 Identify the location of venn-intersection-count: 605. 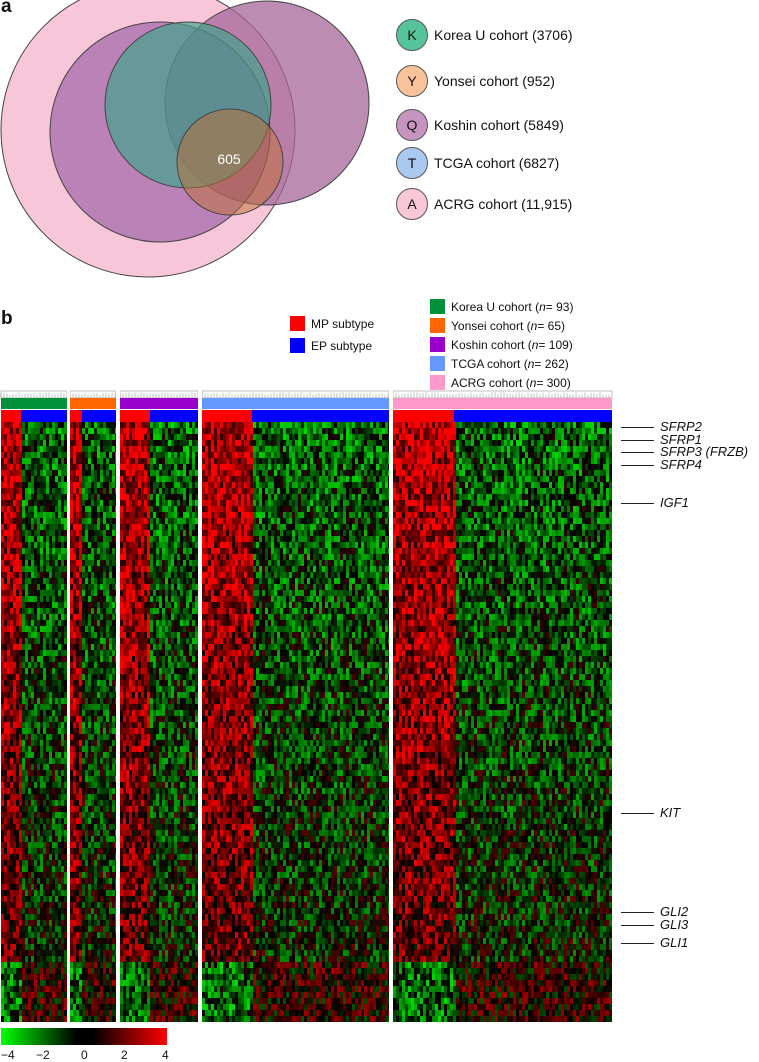
(229, 159).